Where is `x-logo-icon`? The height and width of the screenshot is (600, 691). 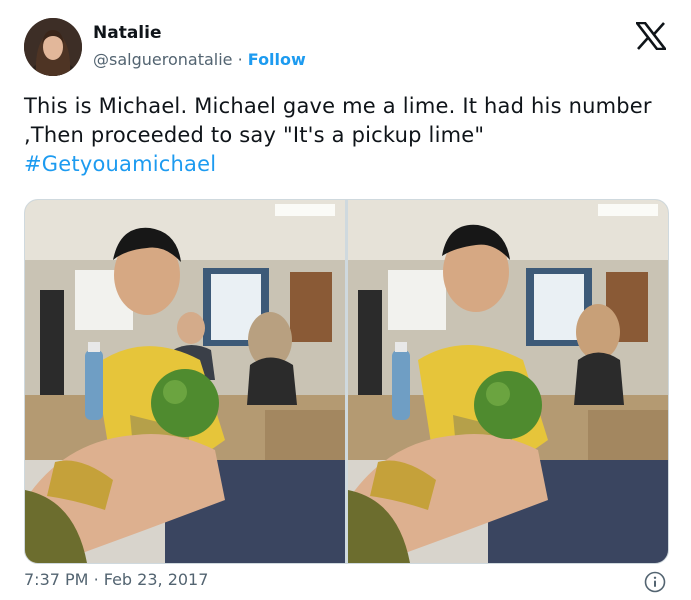 x-logo-icon is located at coordinates (651, 36).